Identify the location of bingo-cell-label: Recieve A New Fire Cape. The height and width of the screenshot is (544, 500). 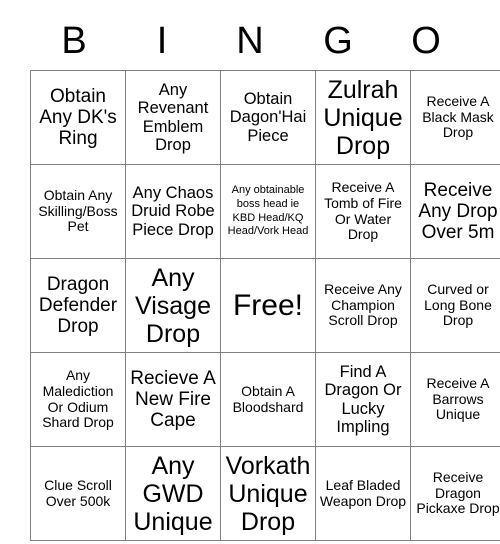
(173, 399).